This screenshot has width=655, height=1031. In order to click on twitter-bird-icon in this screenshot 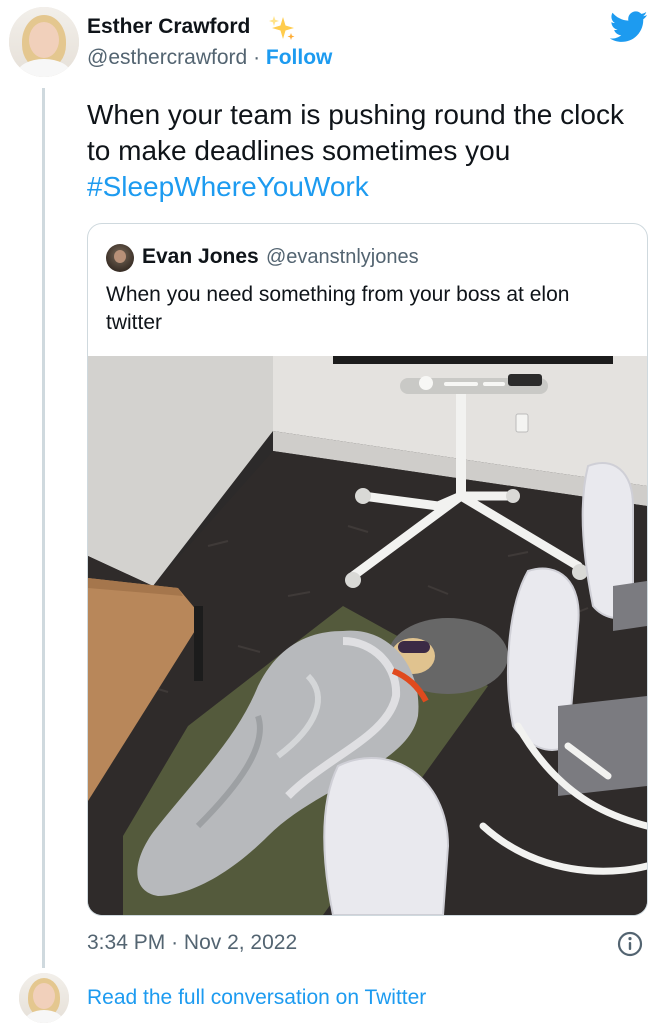, I will do `click(629, 27)`.